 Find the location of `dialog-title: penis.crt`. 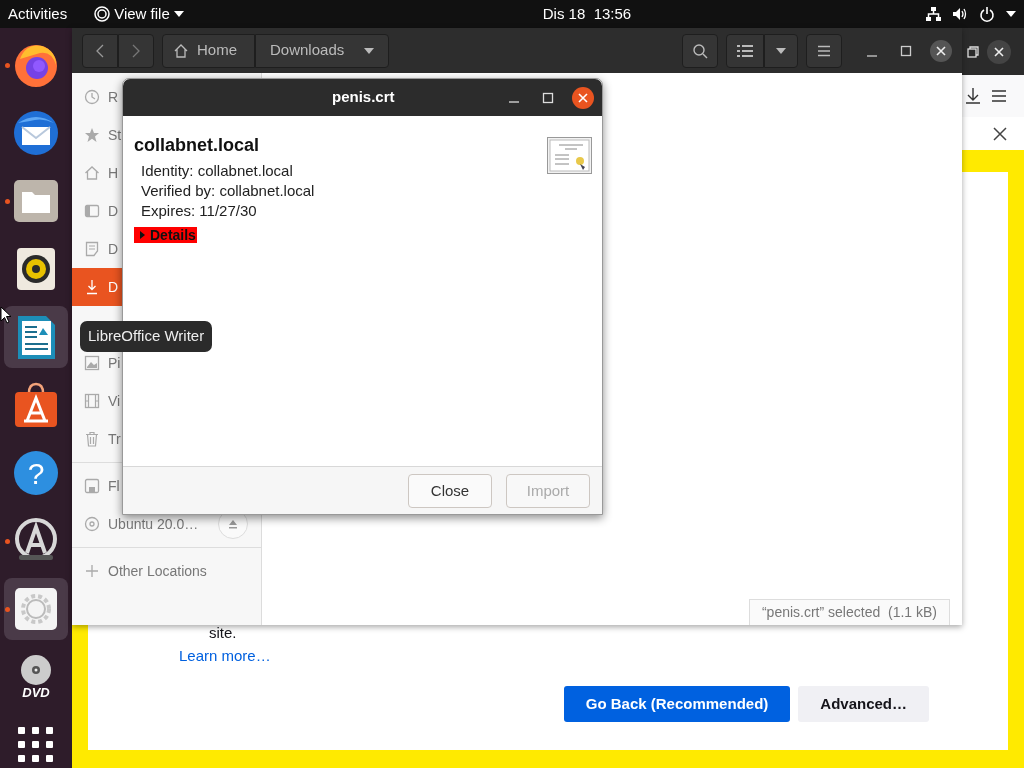

dialog-title: penis.crt is located at coordinates (363, 97).